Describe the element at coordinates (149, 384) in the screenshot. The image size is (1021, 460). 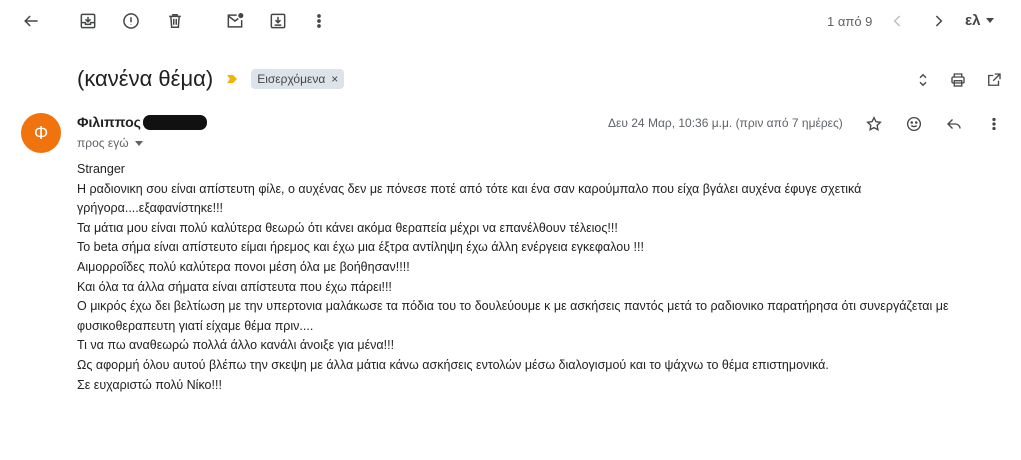
I see `body-line: Σε ευχαριστώ πολύ Νίκο!!!` at that location.